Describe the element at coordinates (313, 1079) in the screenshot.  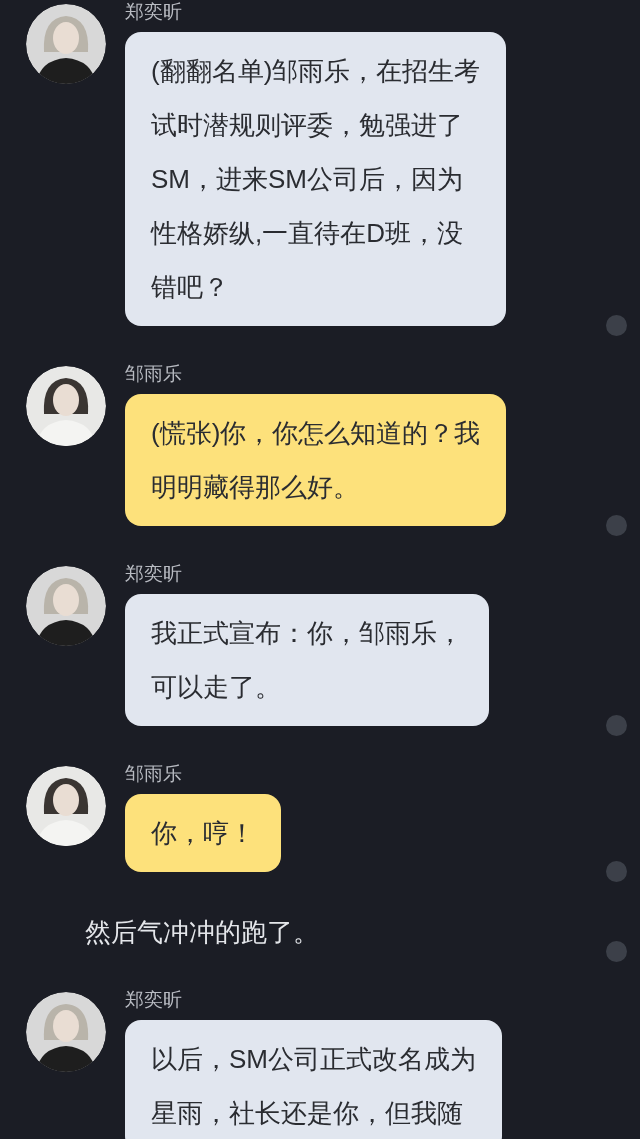
I see `message-bubble: 以后，SM公司正式改名成为 星雨，社长还是你，但我随` at that location.